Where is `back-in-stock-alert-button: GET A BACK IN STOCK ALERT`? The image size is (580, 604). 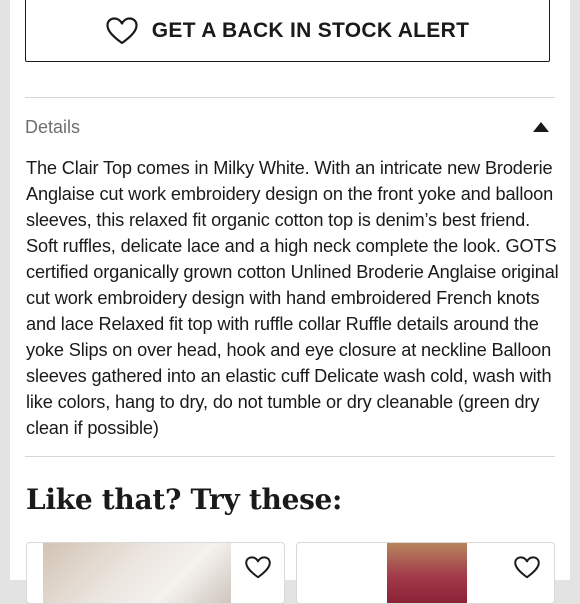
back-in-stock-alert-button: GET A BACK IN STOCK ALERT is located at coordinates (287, 31).